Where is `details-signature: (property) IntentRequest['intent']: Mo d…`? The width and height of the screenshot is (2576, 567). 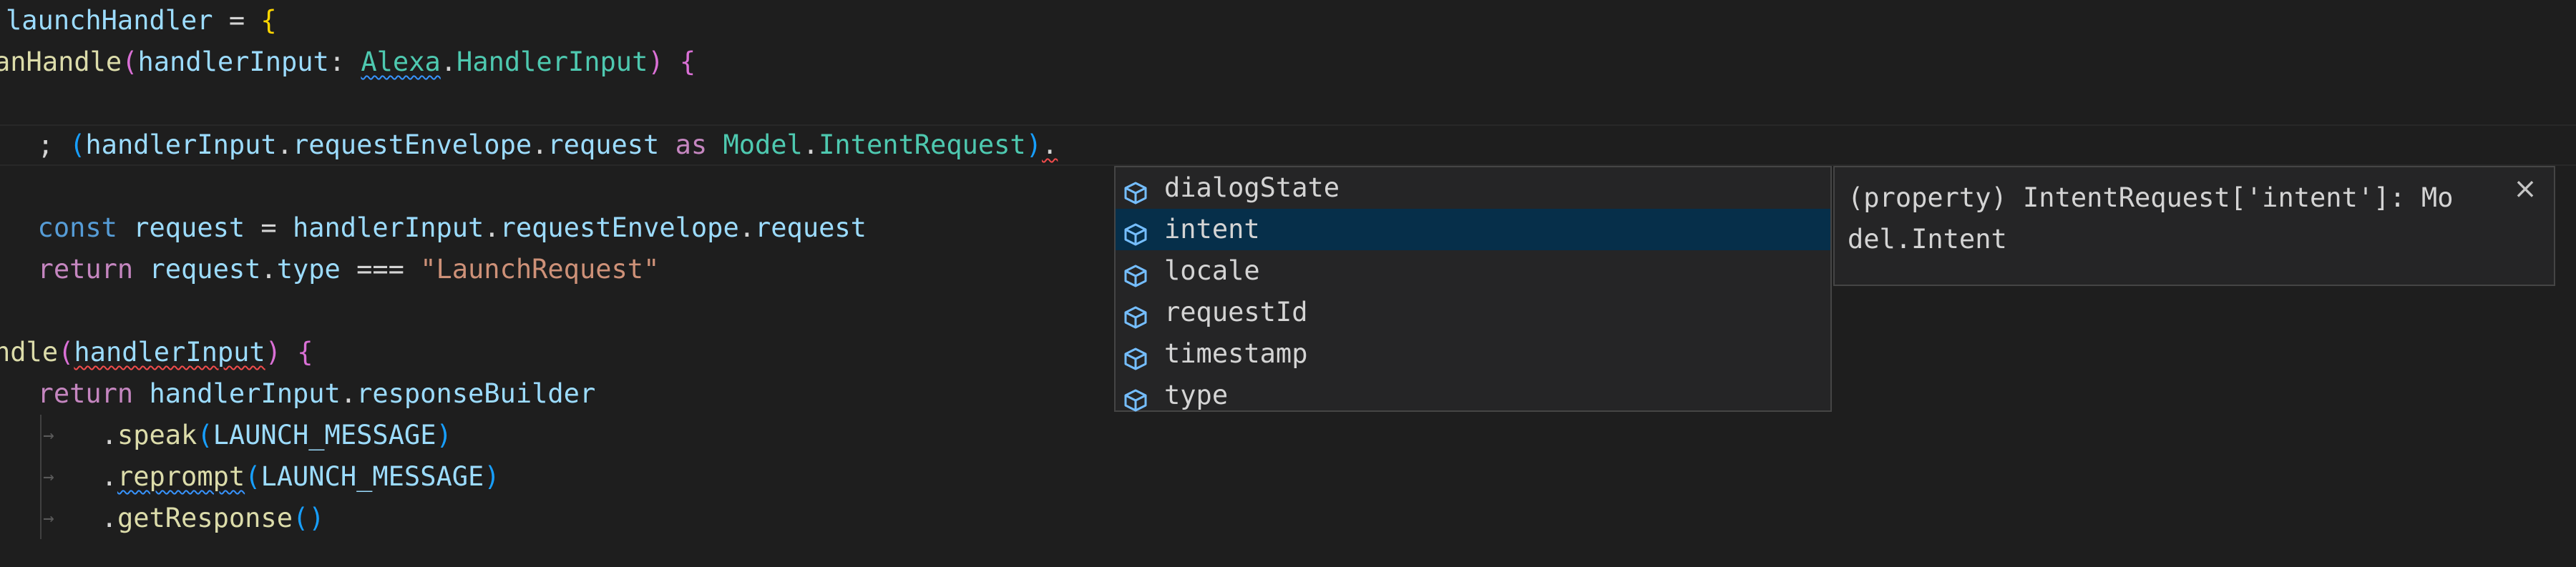 details-signature: (property) IntentRequest['intent']: Mo d… is located at coordinates (2151, 218).